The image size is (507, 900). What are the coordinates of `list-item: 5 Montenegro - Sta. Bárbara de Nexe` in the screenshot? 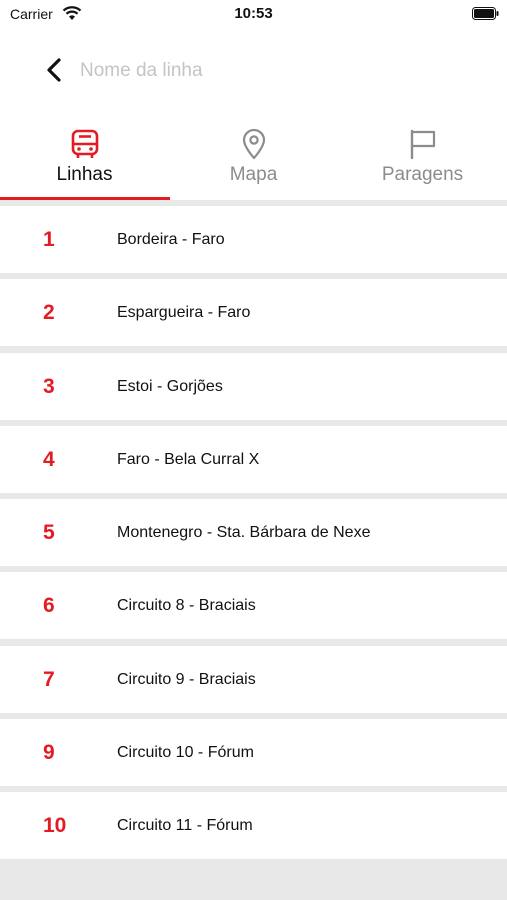 It's located at (253, 533).